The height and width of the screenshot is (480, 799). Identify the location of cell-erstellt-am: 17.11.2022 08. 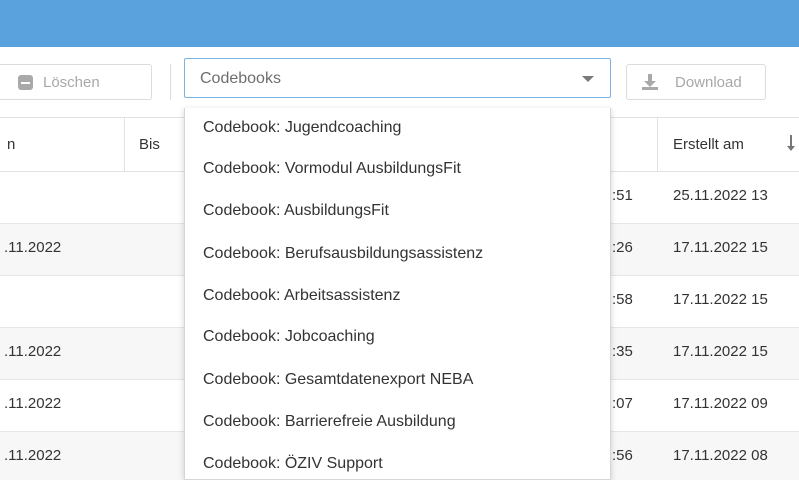
(720, 455).